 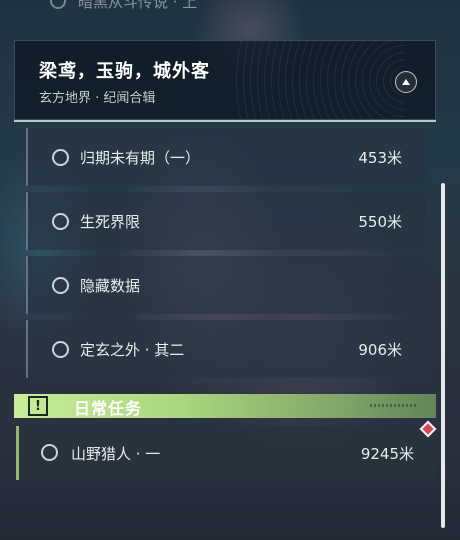 What do you see at coordinates (380, 157) in the screenshot?
I see `quest-distance: 453米` at bounding box center [380, 157].